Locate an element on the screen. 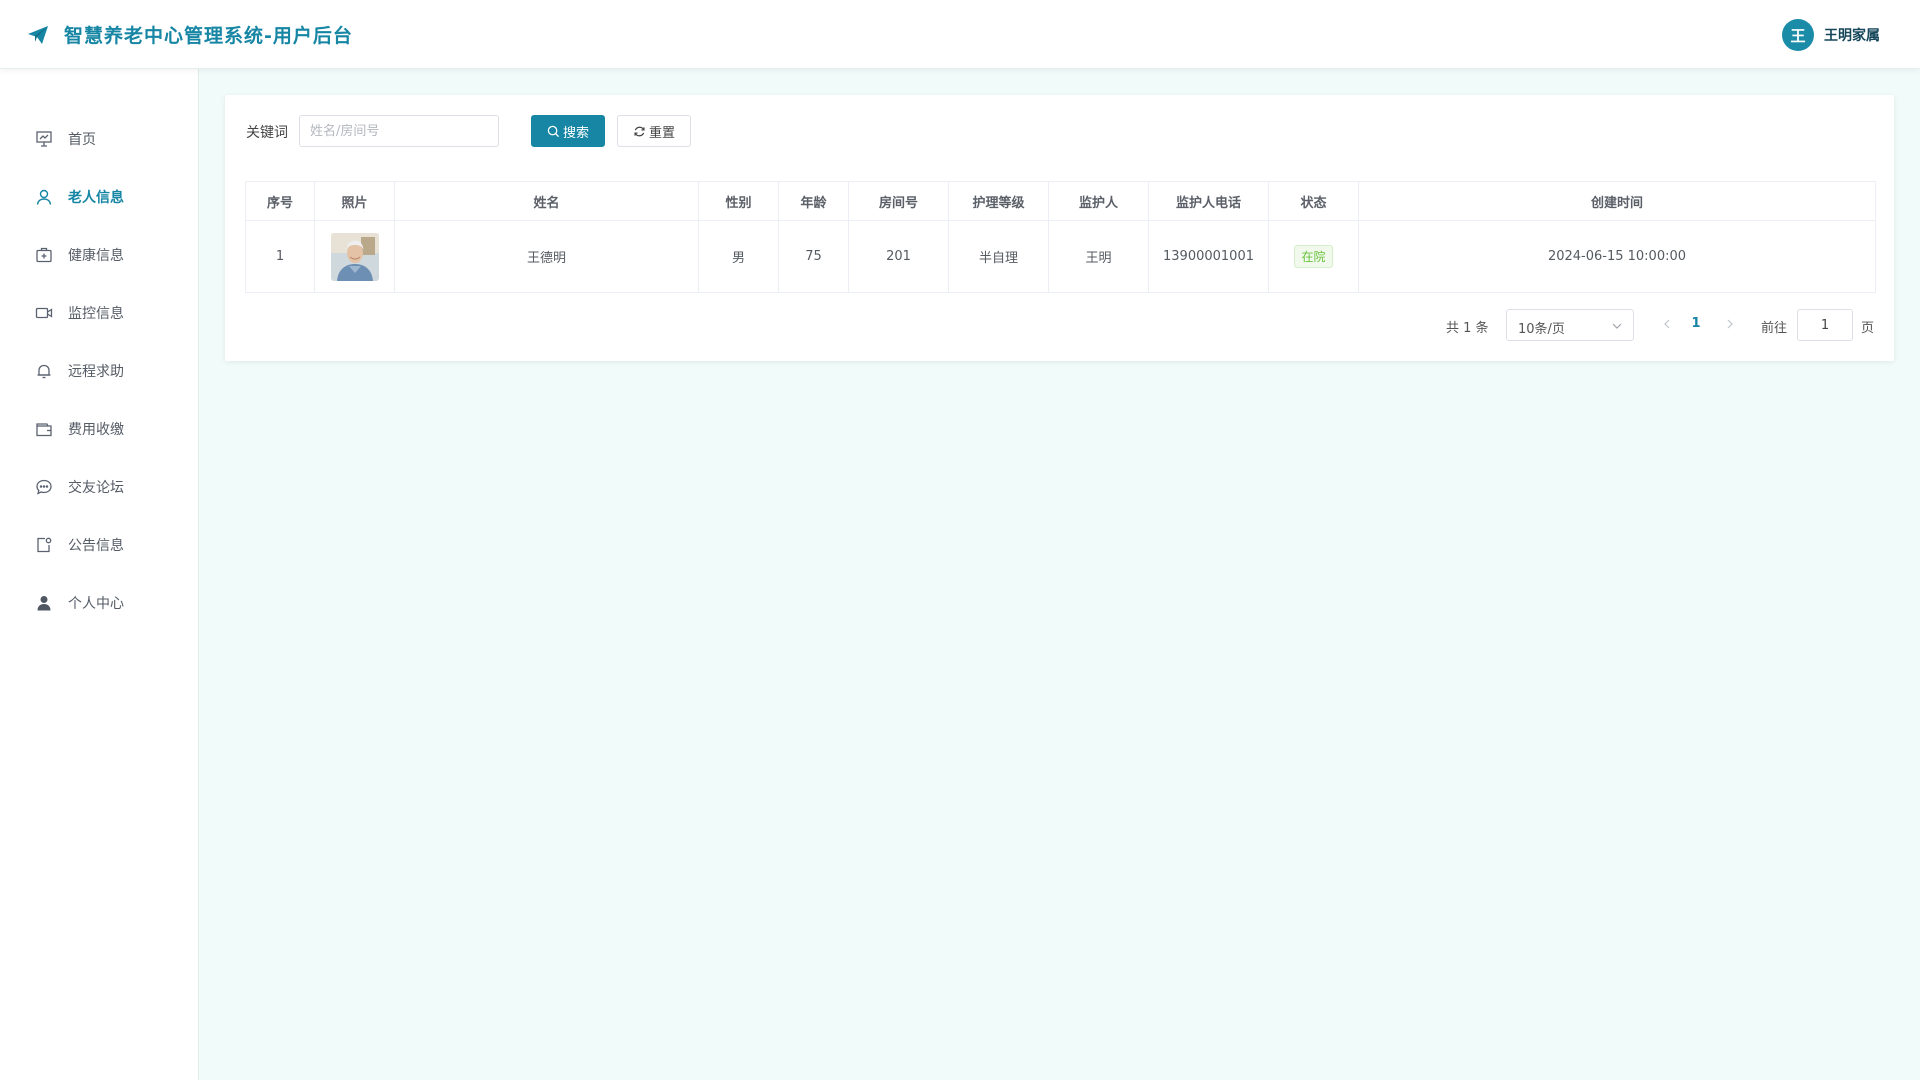 Image resolution: width=1920 pixels, height=1080 pixels. search-input is located at coordinates (399, 131).